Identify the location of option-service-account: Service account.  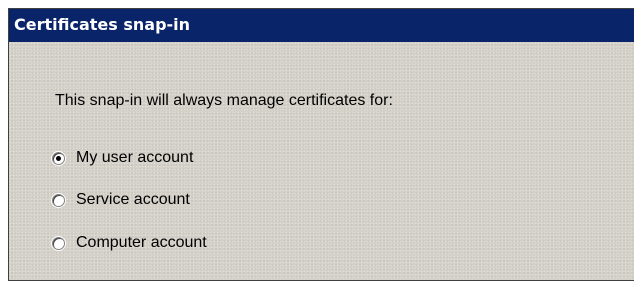
(121, 200).